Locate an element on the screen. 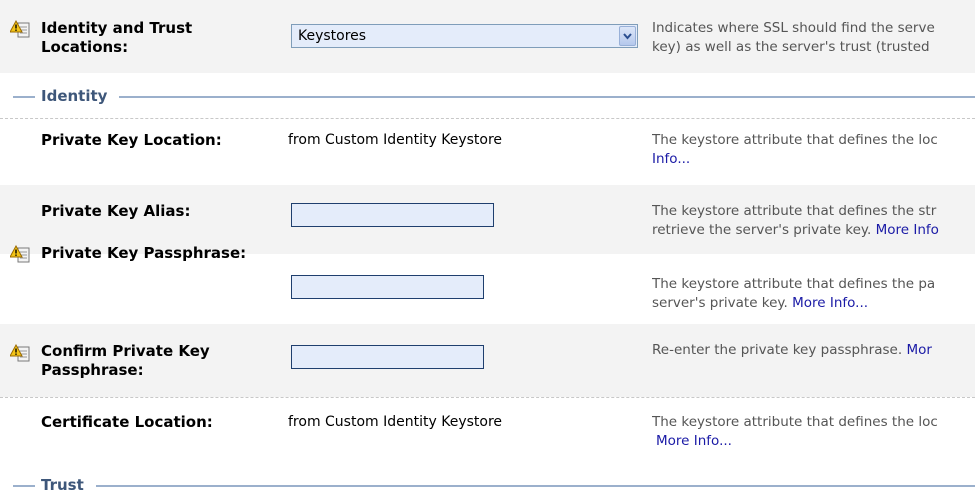 This screenshot has width=975, height=496. private-key-location-value: from Custom Identity Keystore is located at coordinates (395, 140).